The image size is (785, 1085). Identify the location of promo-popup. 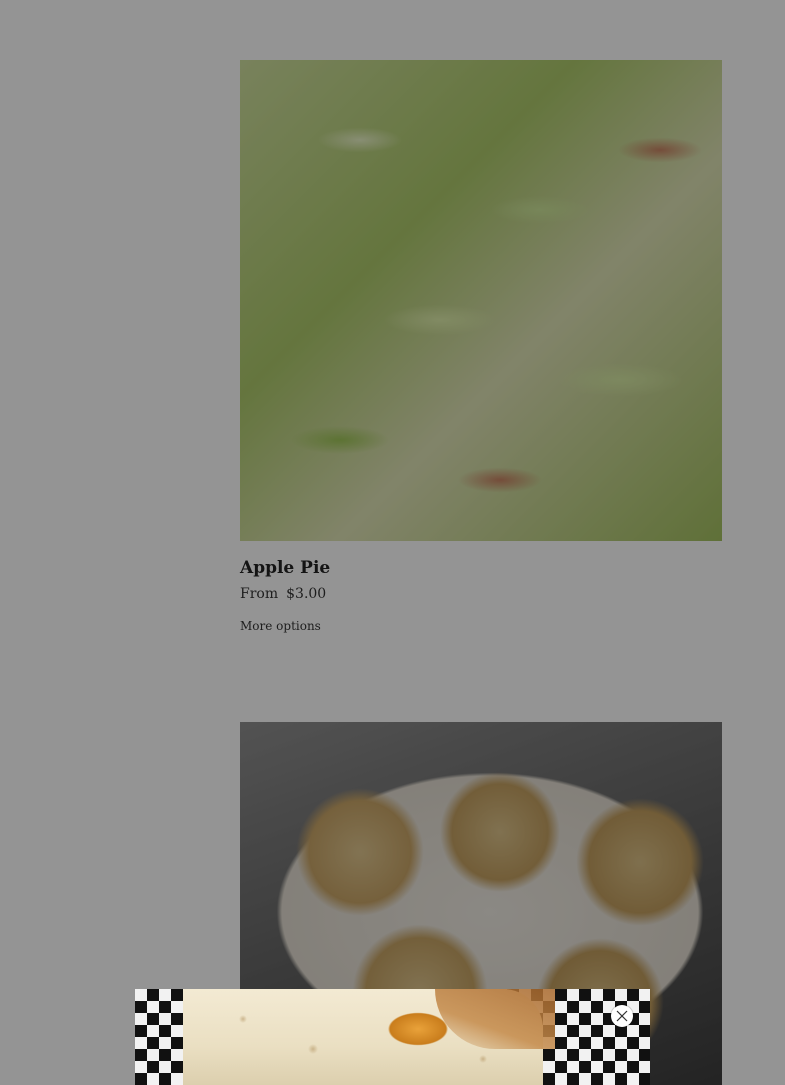
(392, 1037).